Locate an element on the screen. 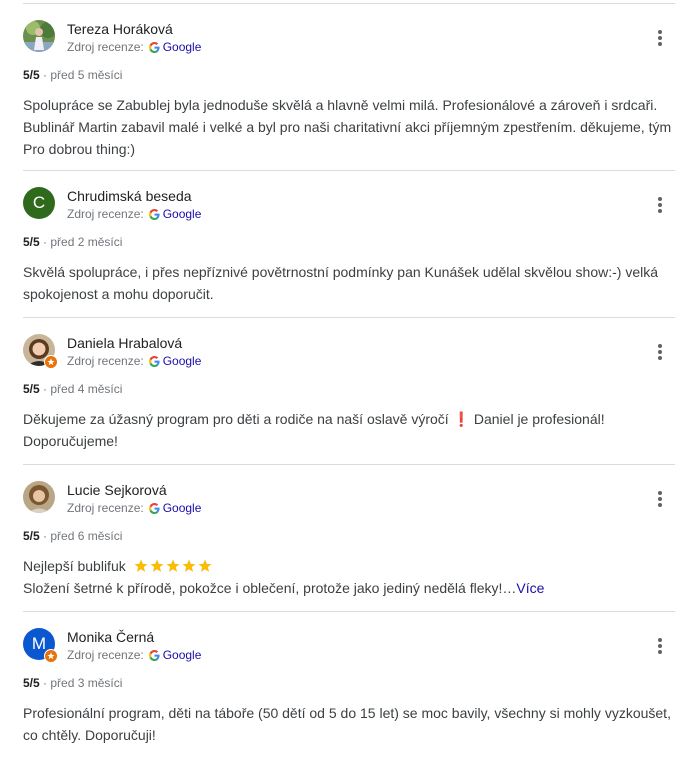 The height and width of the screenshot is (758, 686). avatar: C is located at coordinates (39, 203).